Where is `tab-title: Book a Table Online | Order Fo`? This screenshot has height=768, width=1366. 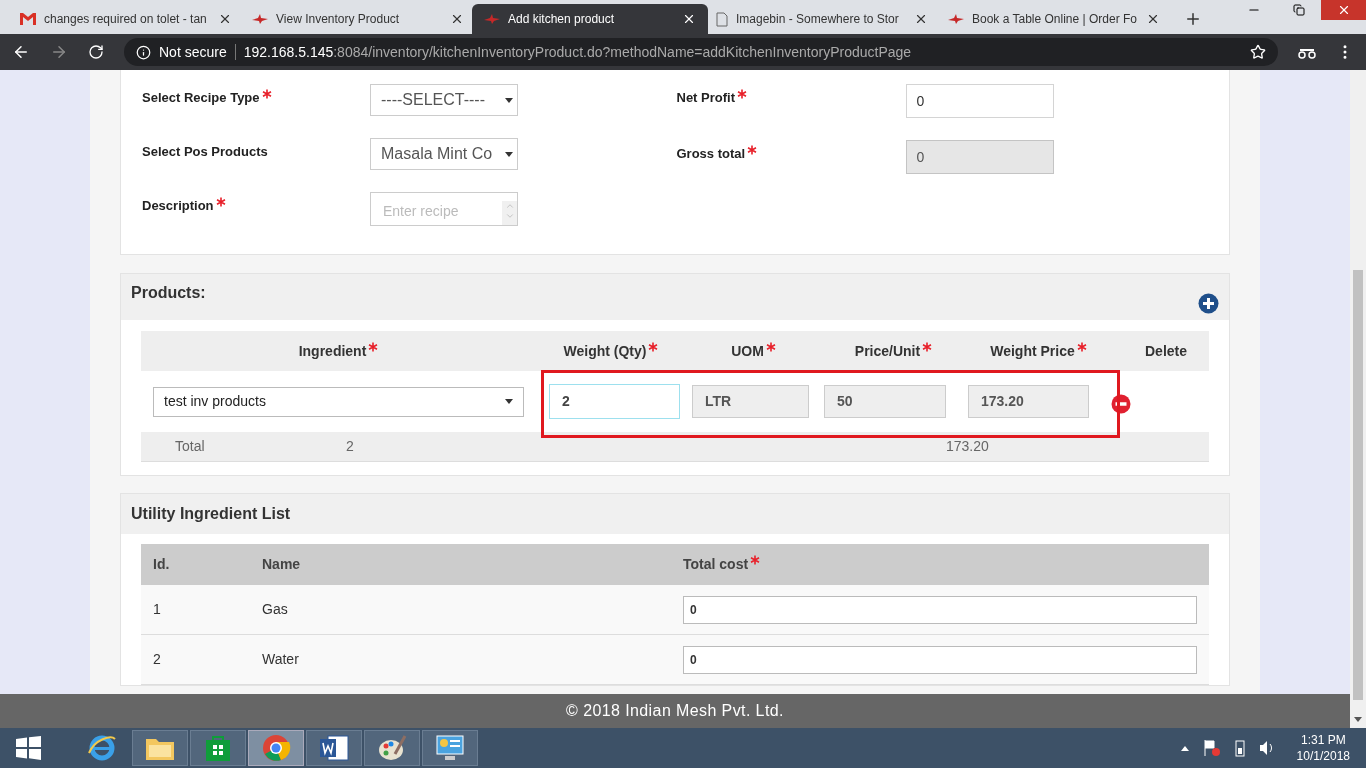
tab-title: Book a Table Online | Order Fo is located at coordinates (1055, 19).